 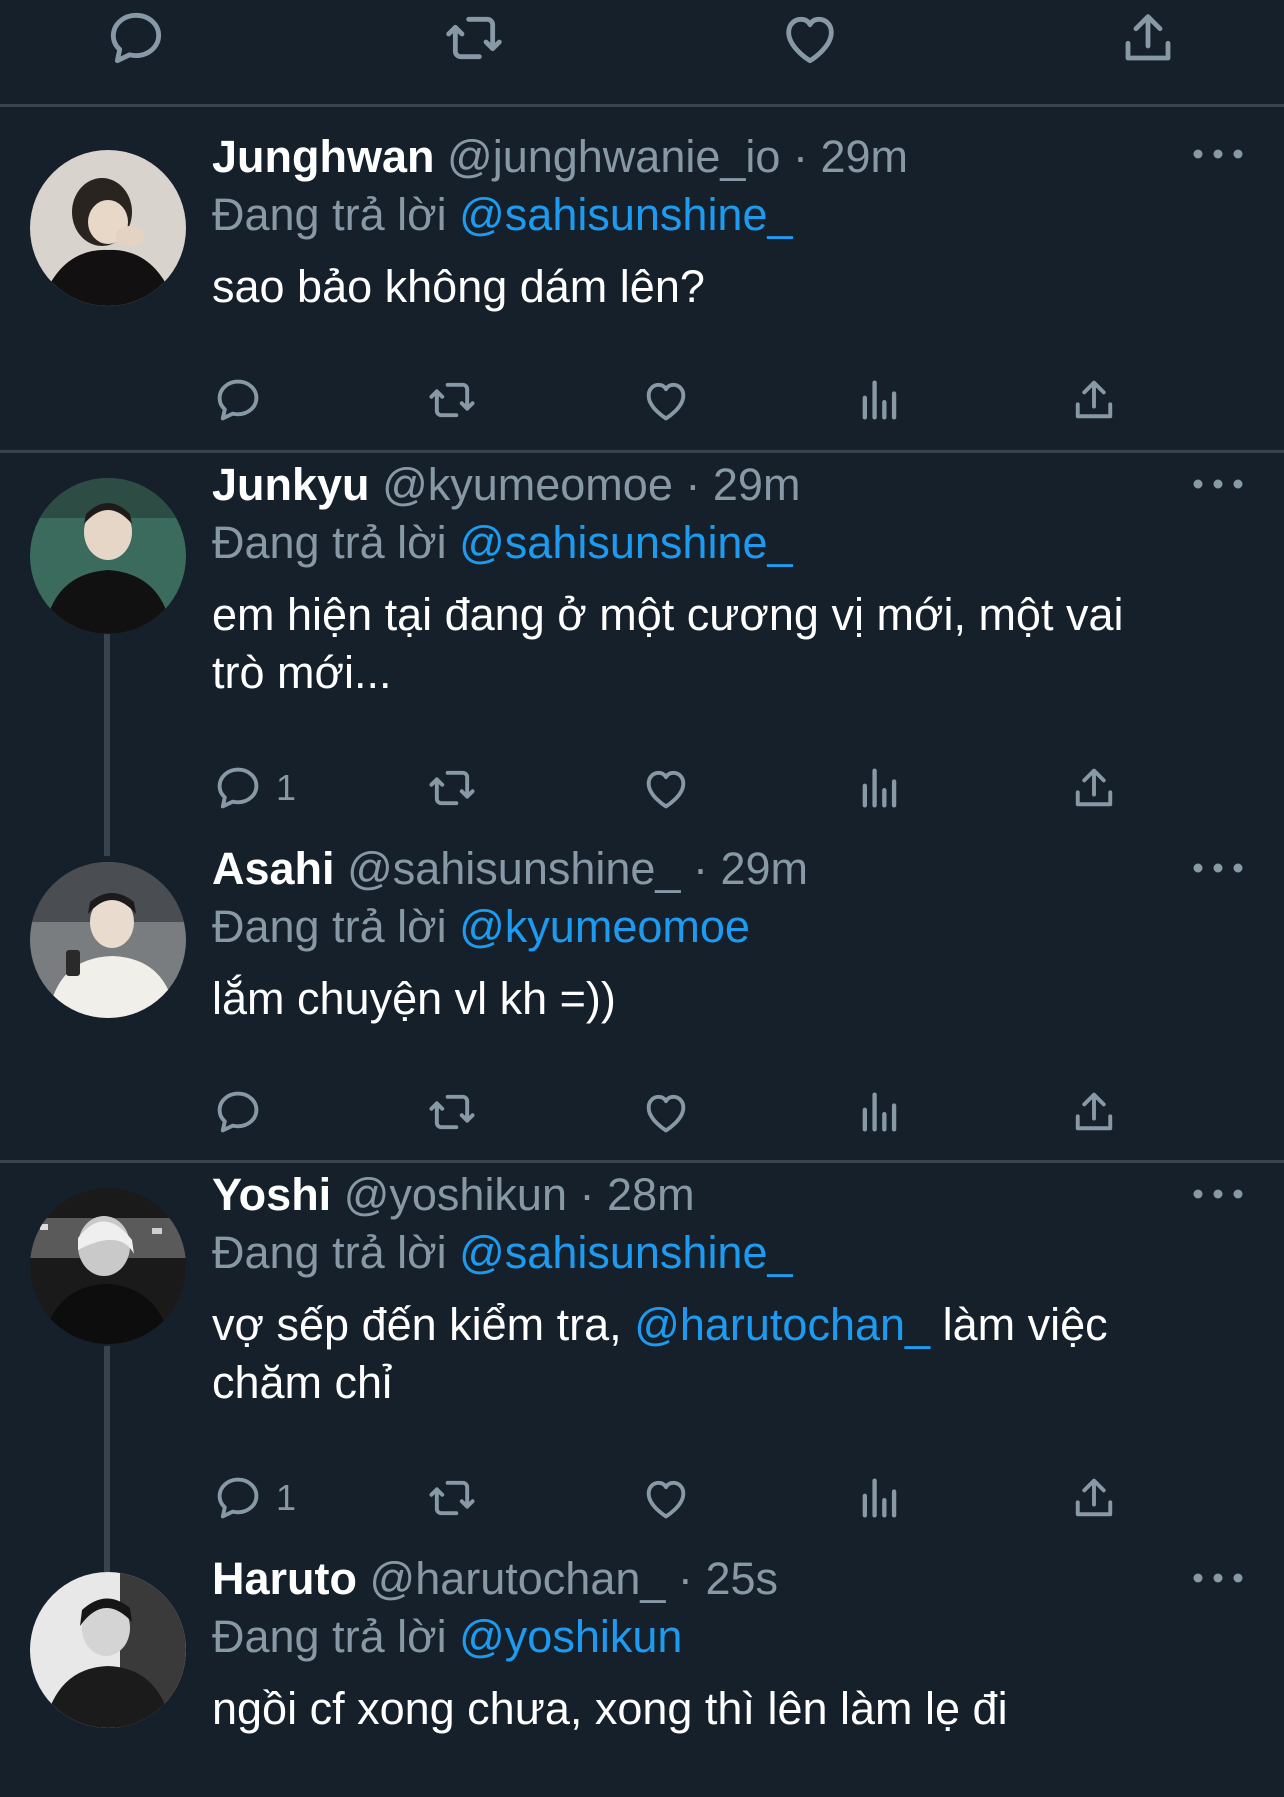 What do you see at coordinates (273, 868) in the screenshot?
I see `display-name: Asahi` at bounding box center [273, 868].